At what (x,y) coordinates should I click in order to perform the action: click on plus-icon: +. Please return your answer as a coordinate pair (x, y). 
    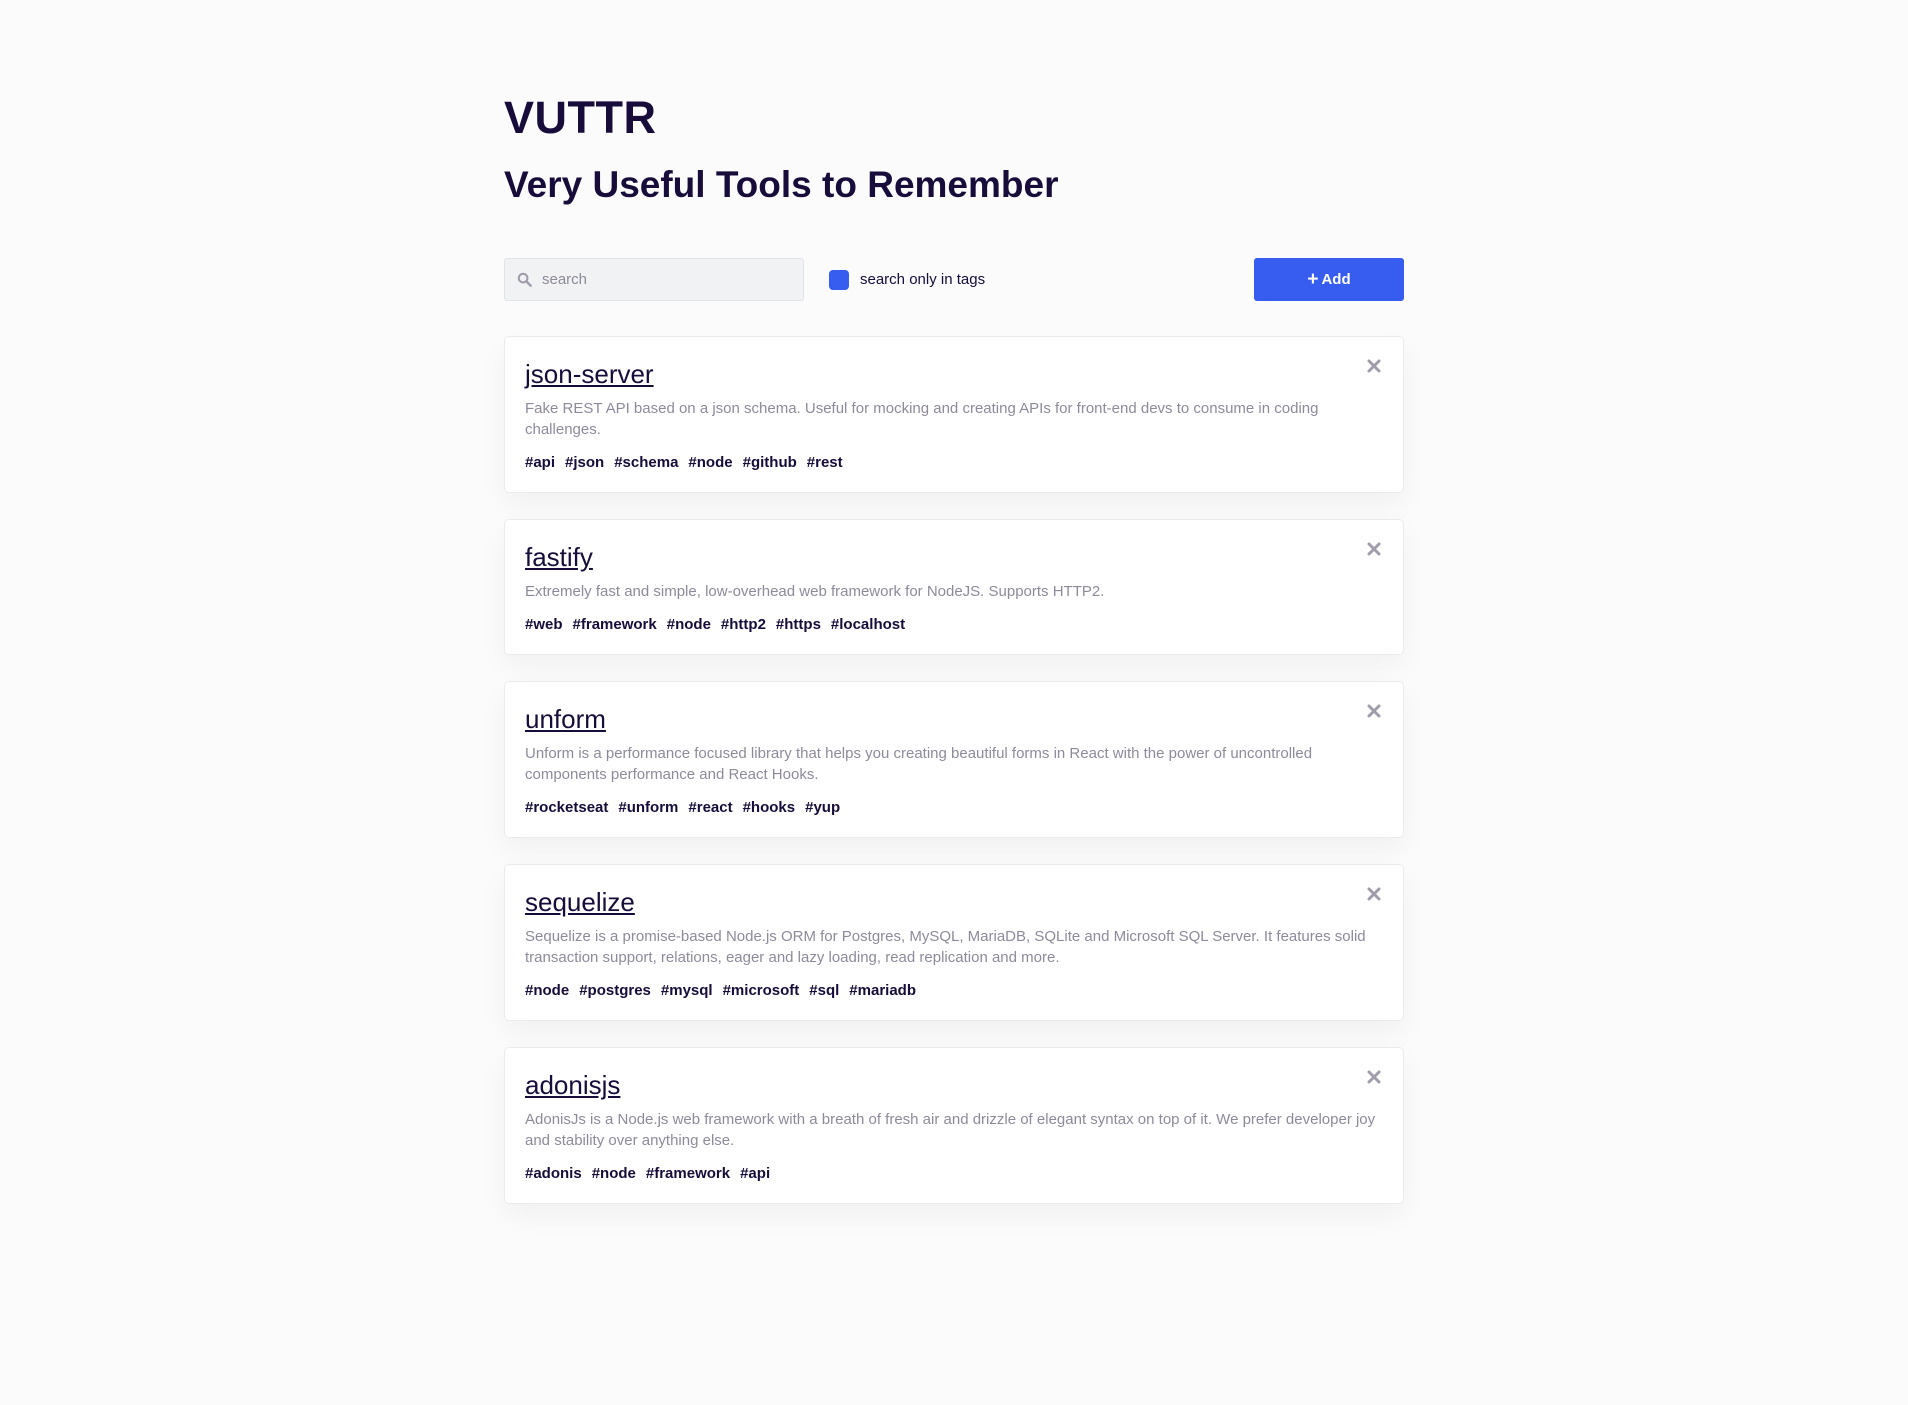
    Looking at the image, I should click on (1313, 279).